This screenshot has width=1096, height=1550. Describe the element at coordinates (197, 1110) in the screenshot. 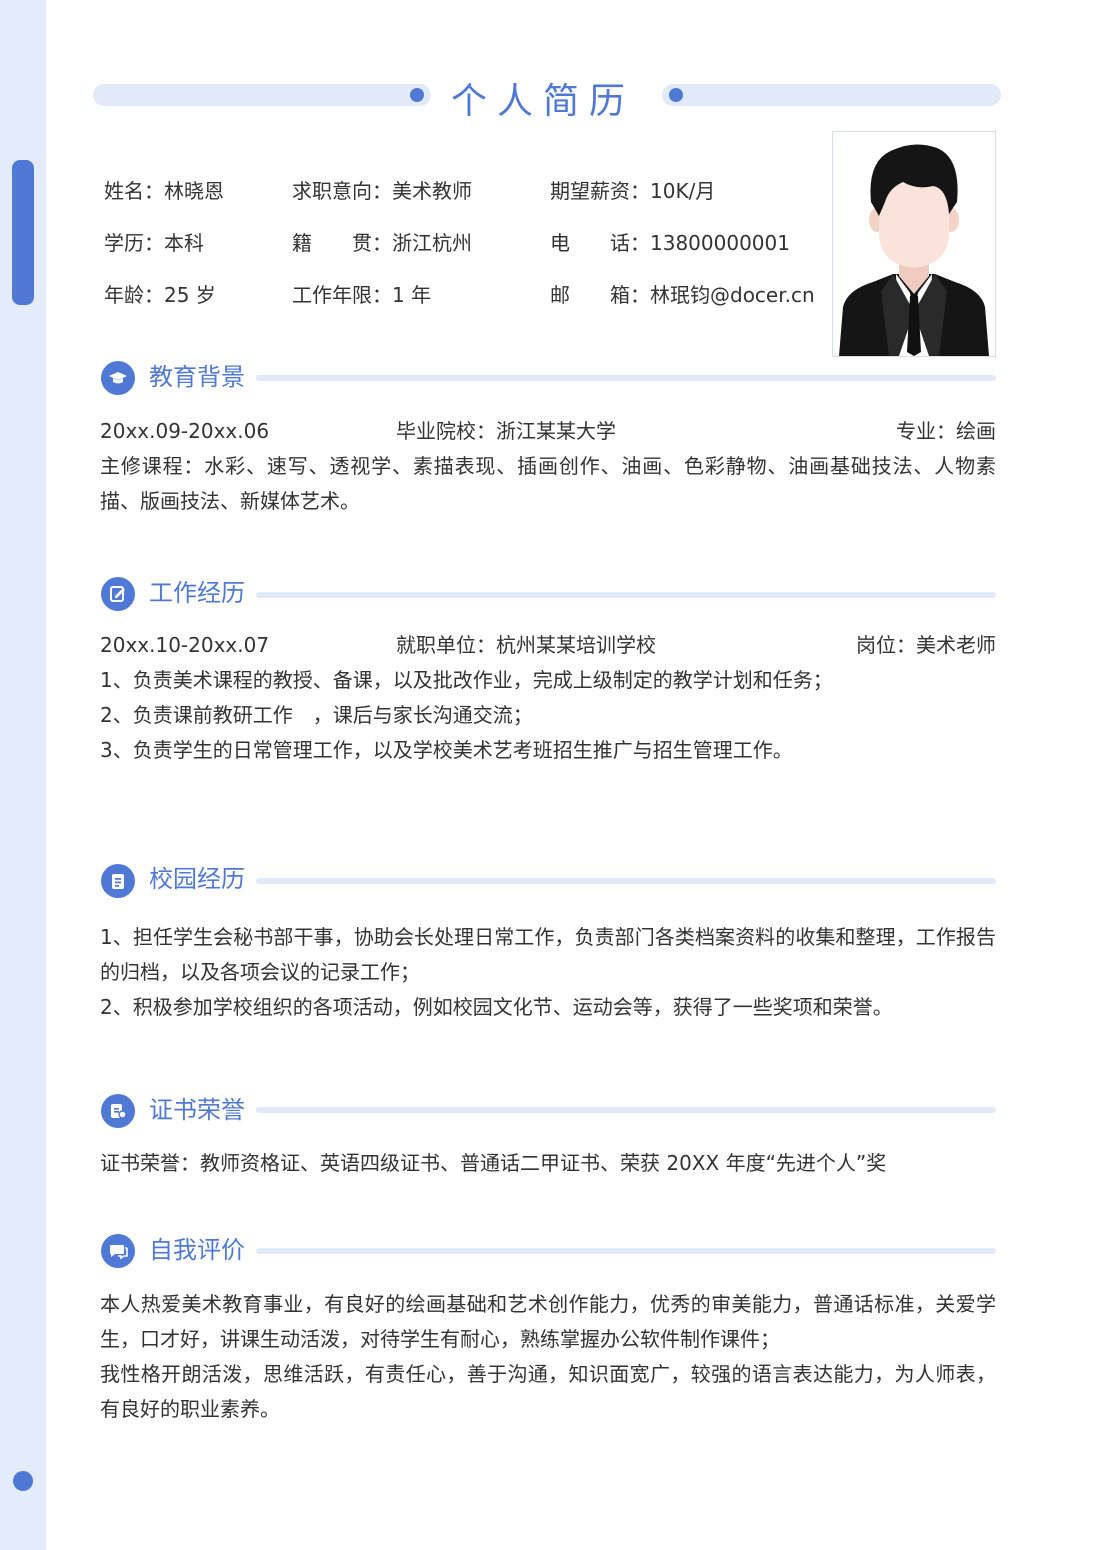

I see `section-title-certificates: 证书荣誉` at that location.